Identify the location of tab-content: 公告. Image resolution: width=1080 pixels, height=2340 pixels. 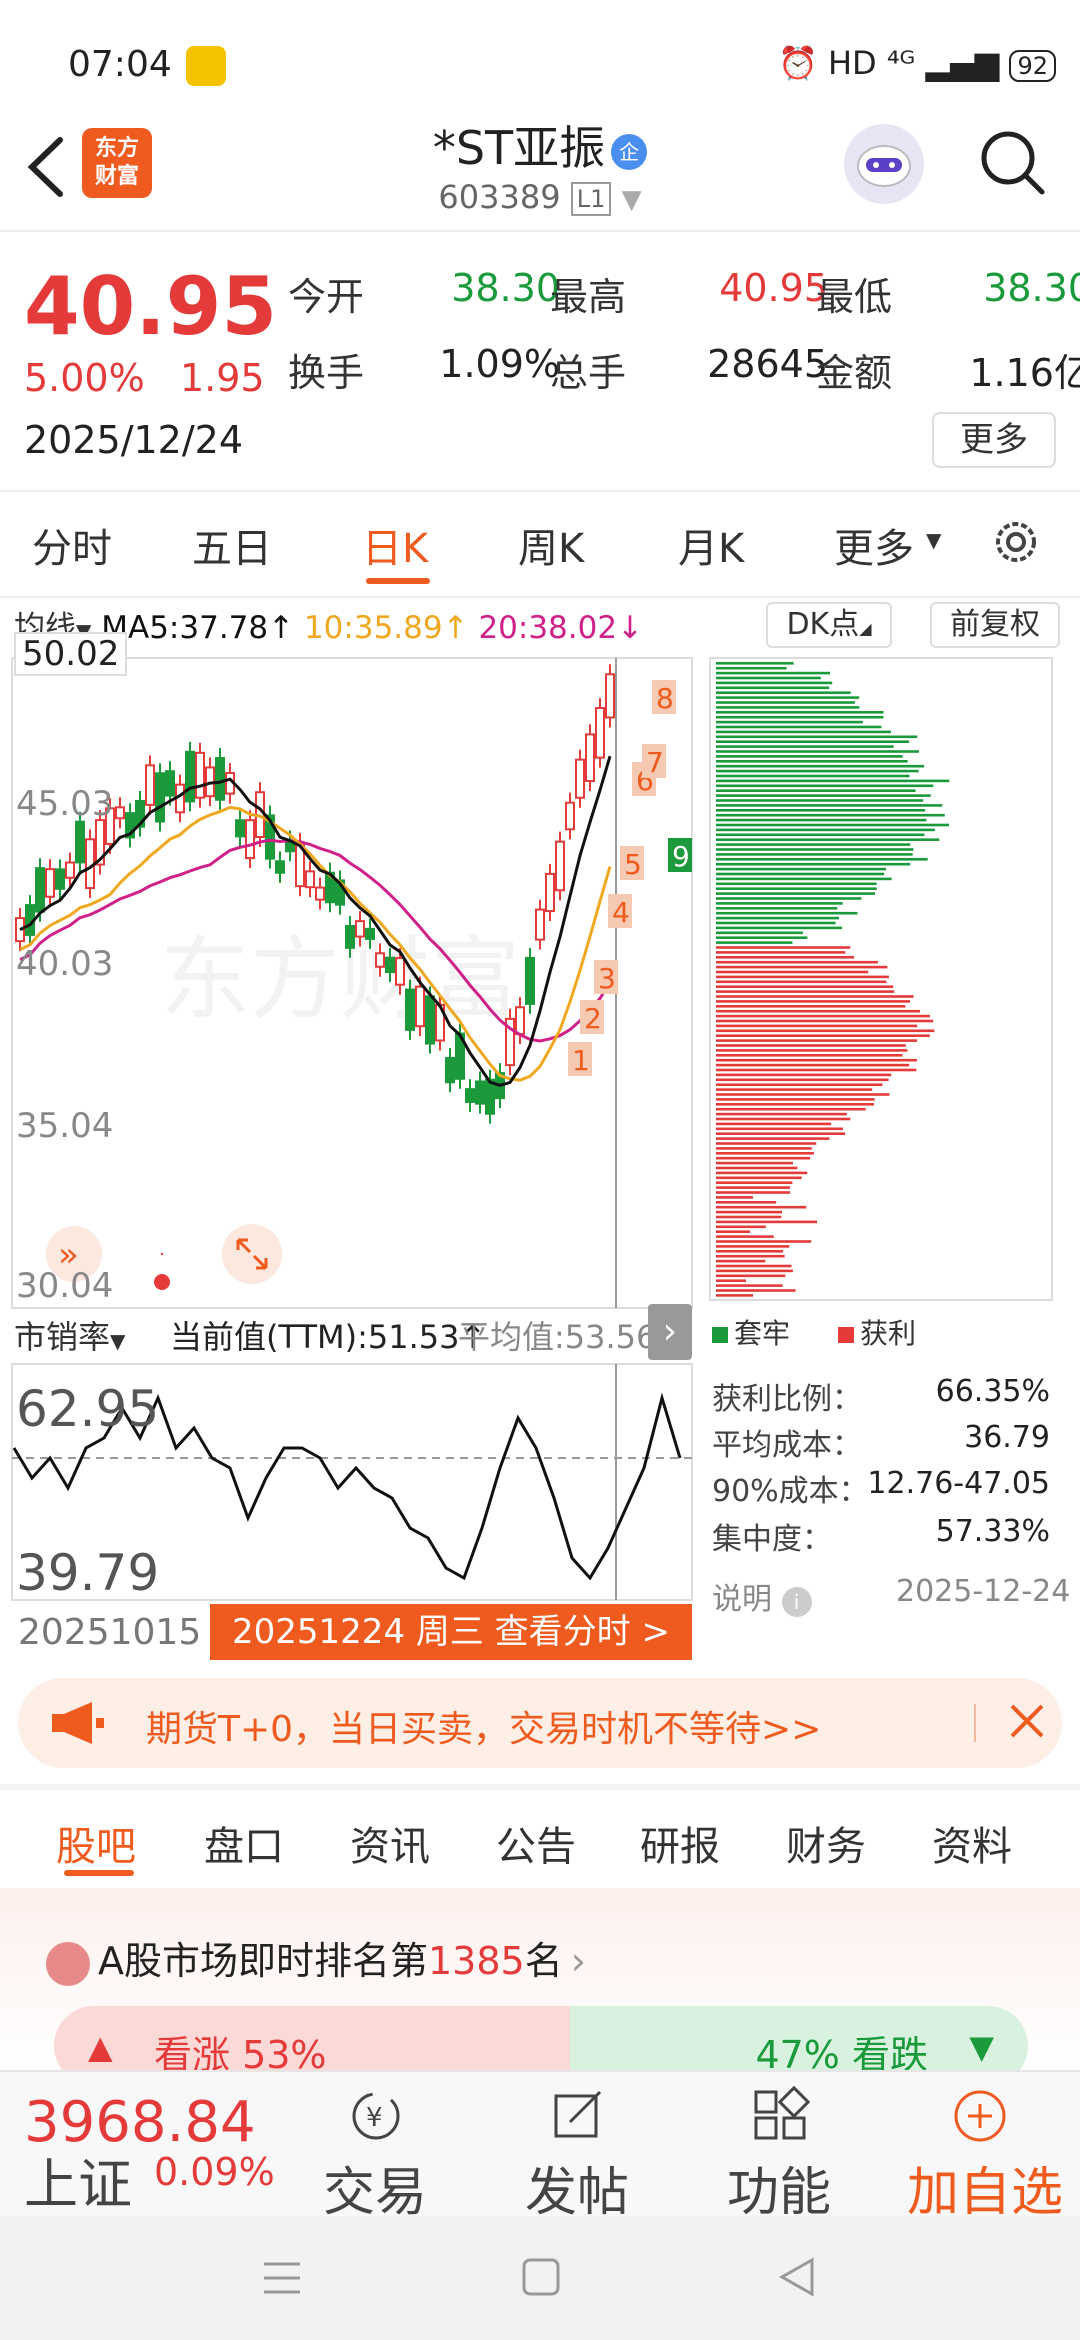
(536, 1843).